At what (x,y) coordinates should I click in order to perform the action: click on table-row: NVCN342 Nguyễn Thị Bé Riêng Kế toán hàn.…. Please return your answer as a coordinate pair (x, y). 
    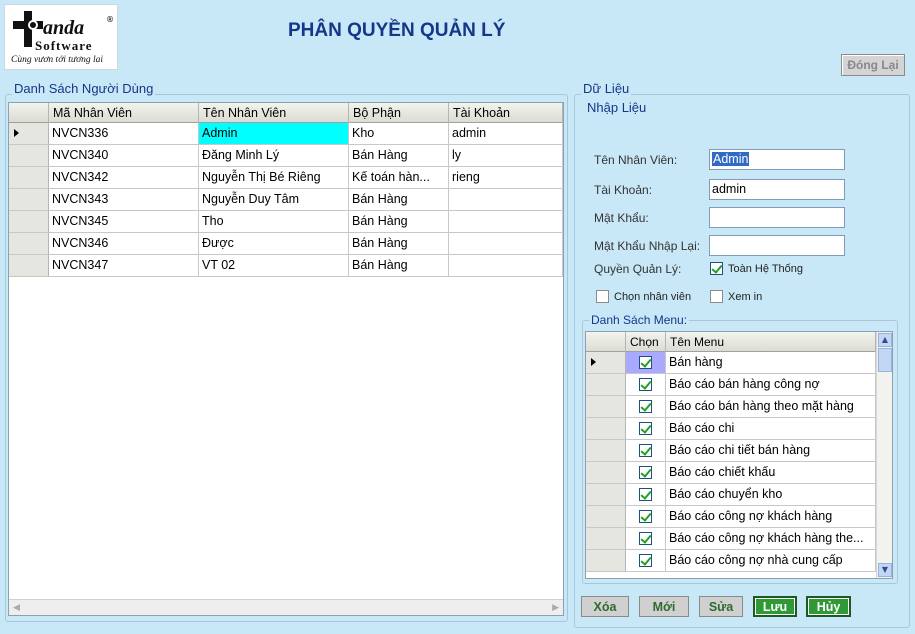
    Looking at the image, I should click on (286, 178).